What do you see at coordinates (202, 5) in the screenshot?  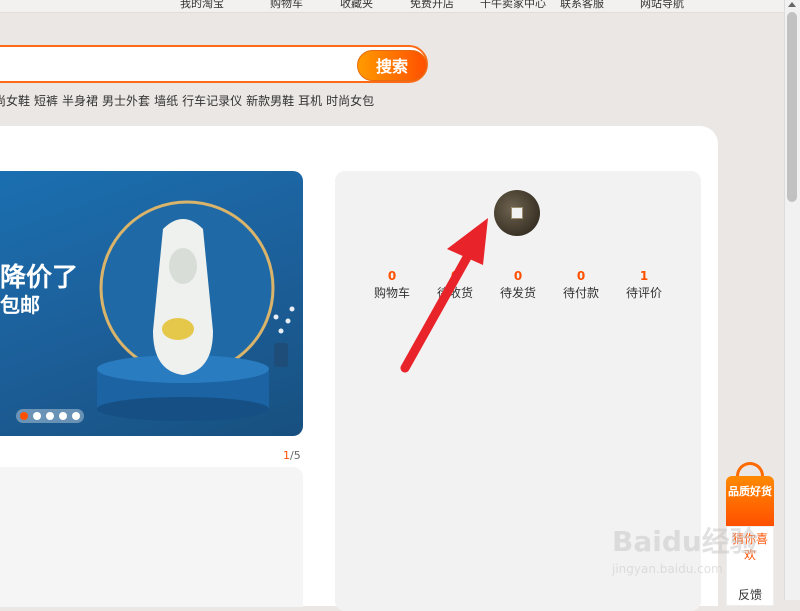 I see `top-link-my-taobao: 我的淘宝` at bounding box center [202, 5].